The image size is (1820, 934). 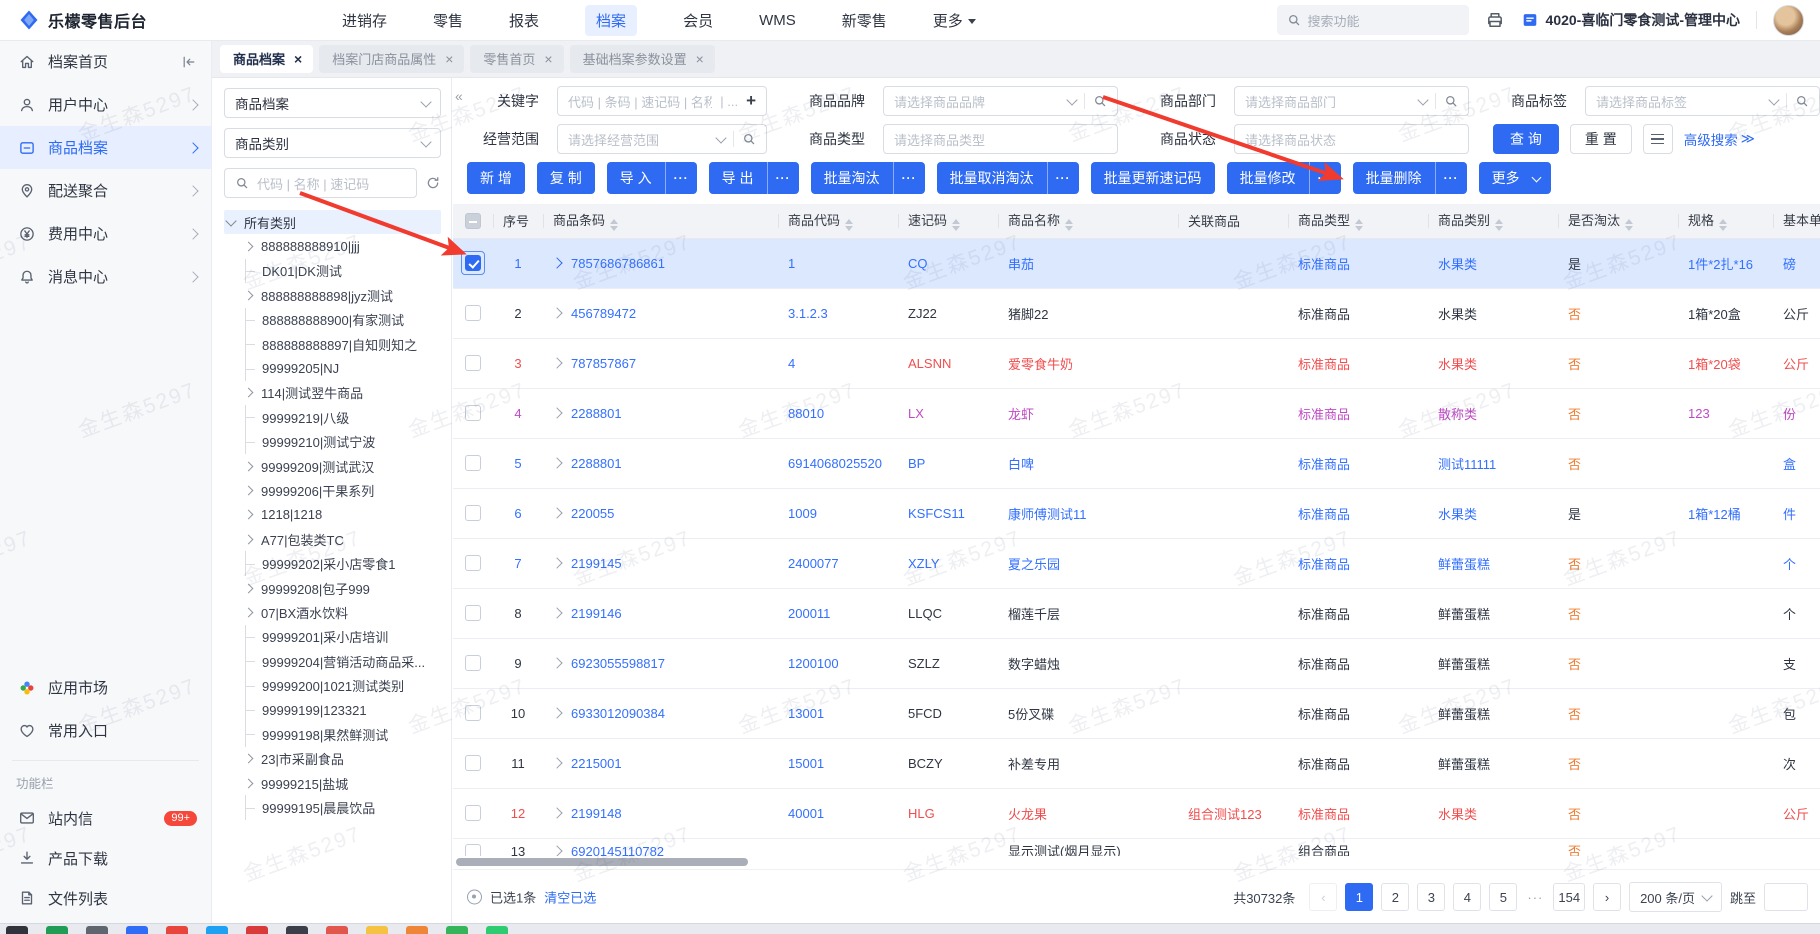 What do you see at coordinates (105, 104) in the screenshot?
I see `sidebar-item-1: 用户中心` at bounding box center [105, 104].